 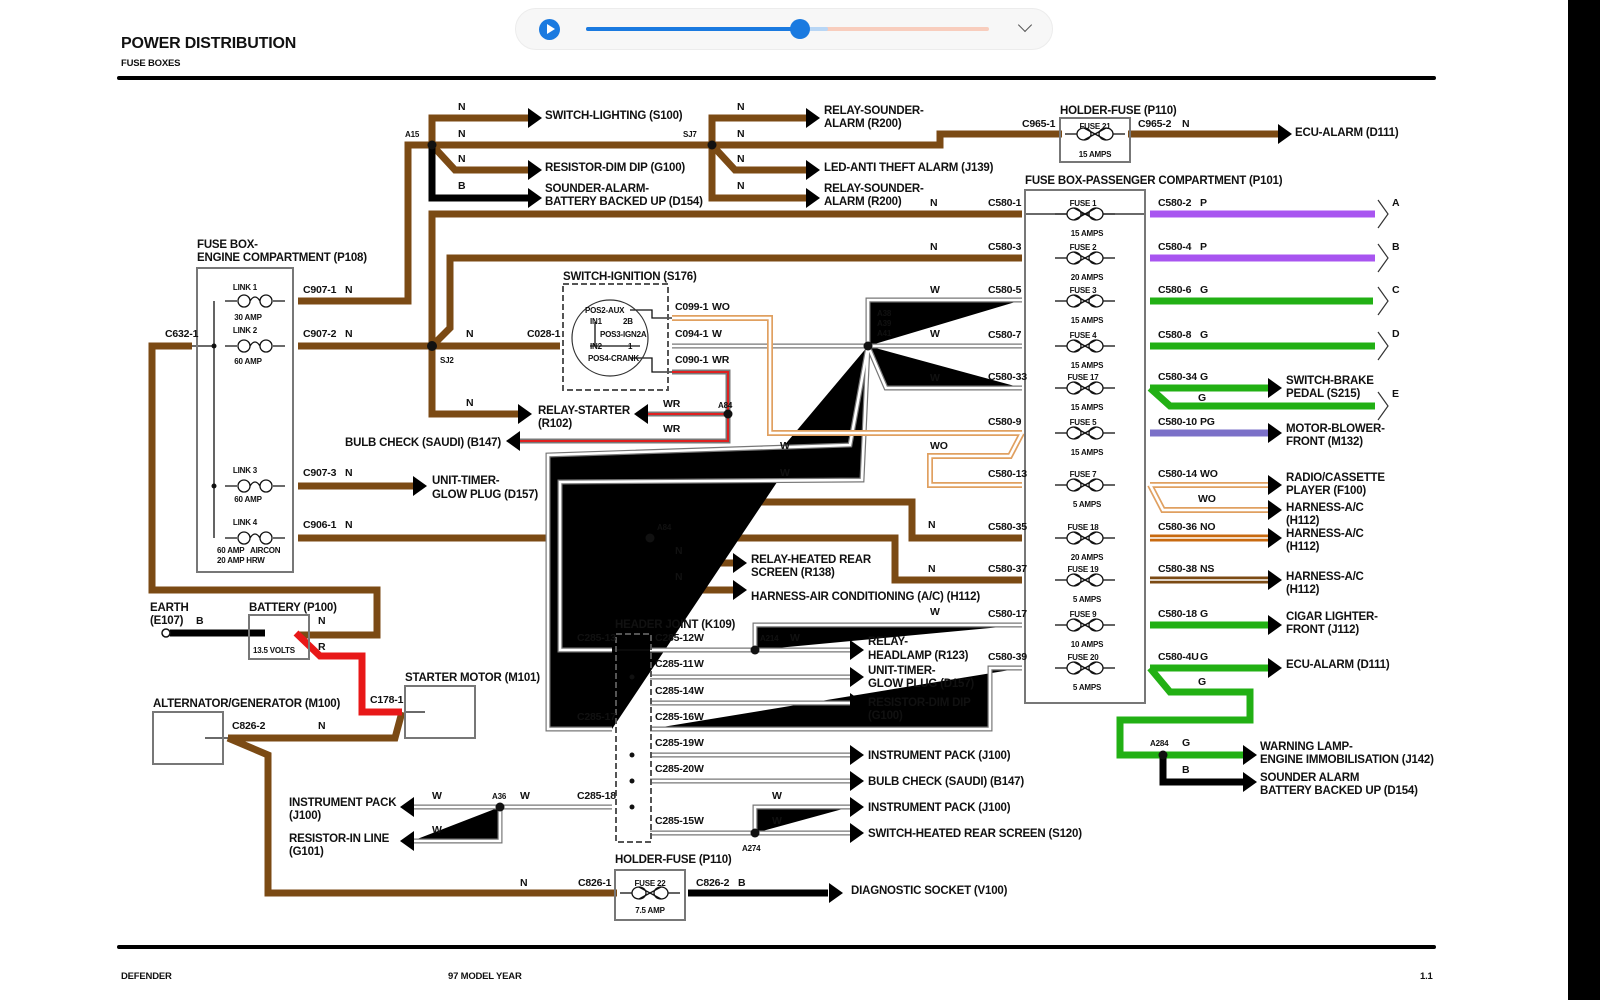 I want to click on label-switch-ignition: SWITCH-IGNITION (S176), so click(x=630, y=277).